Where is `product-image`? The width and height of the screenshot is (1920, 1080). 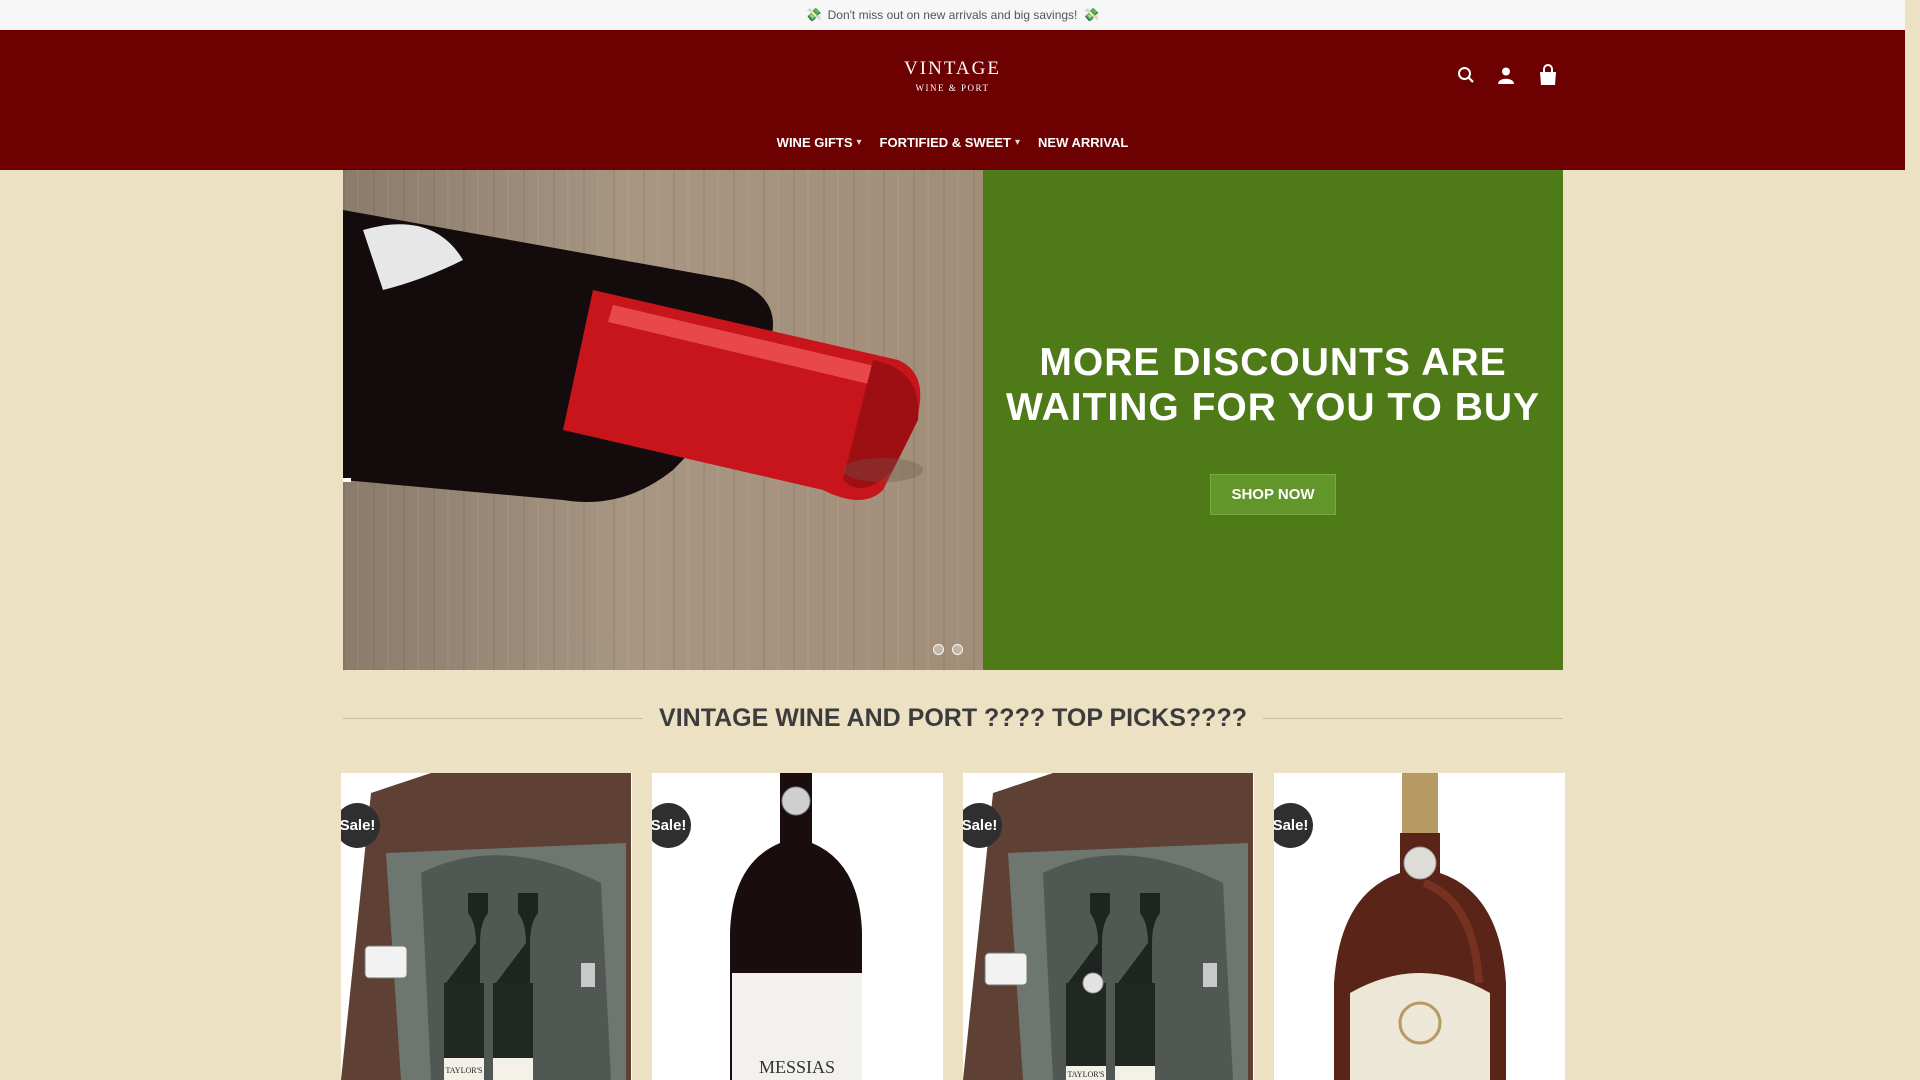 product-image is located at coordinates (1420, 926).